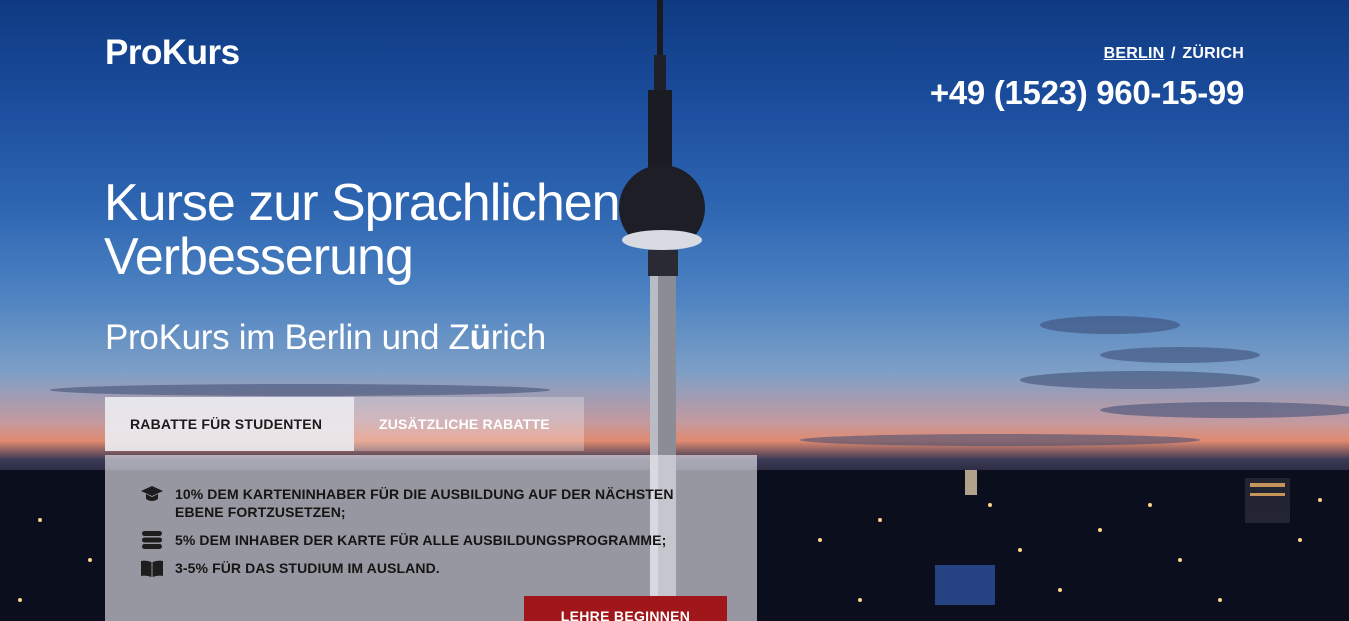 The width and height of the screenshot is (1349, 621). Describe the element at coordinates (480, 337) in the screenshot. I see `hero-subtitle-highlight: ü` at that location.